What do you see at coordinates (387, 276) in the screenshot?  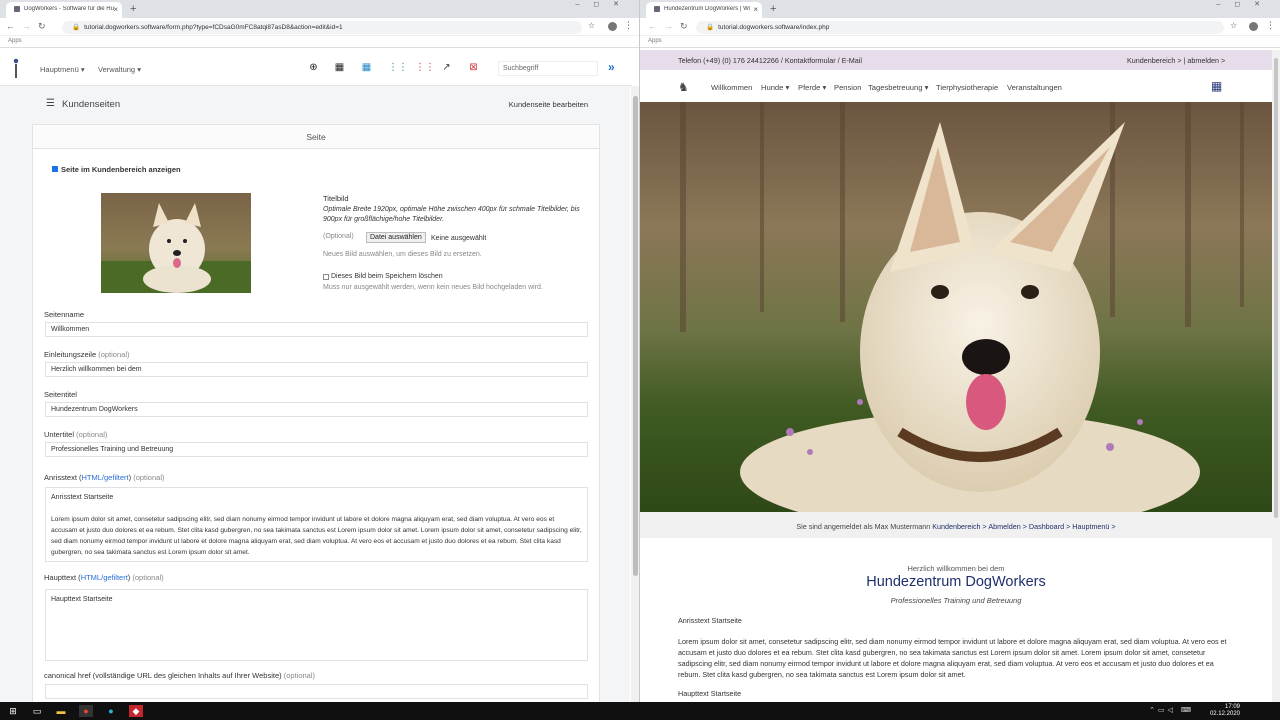 I see `delete-image-label: Dieses Bild beim Speichern löschen` at bounding box center [387, 276].